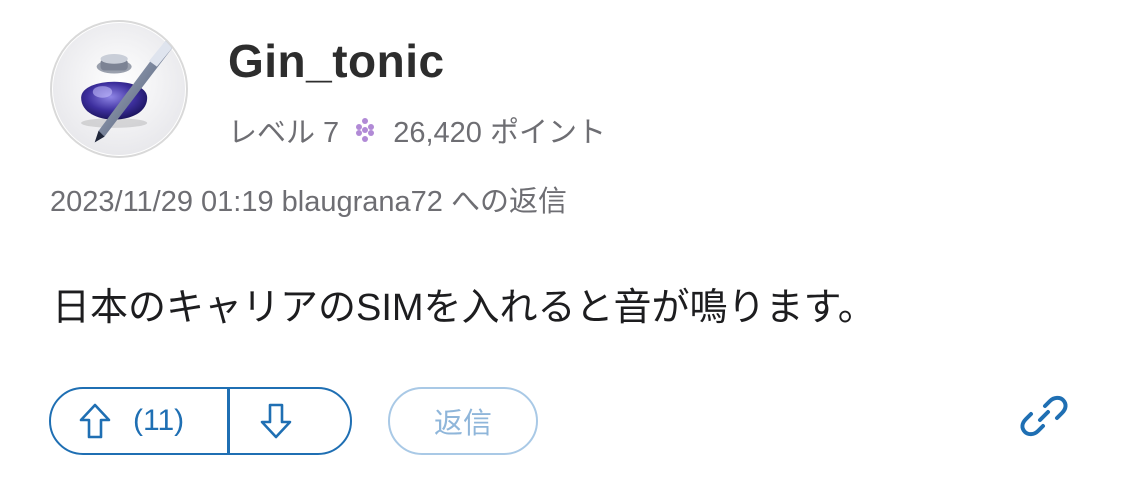  What do you see at coordinates (284, 133) in the screenshot?
I see `level-label: レベル 7` at bounding box center [284, 133].